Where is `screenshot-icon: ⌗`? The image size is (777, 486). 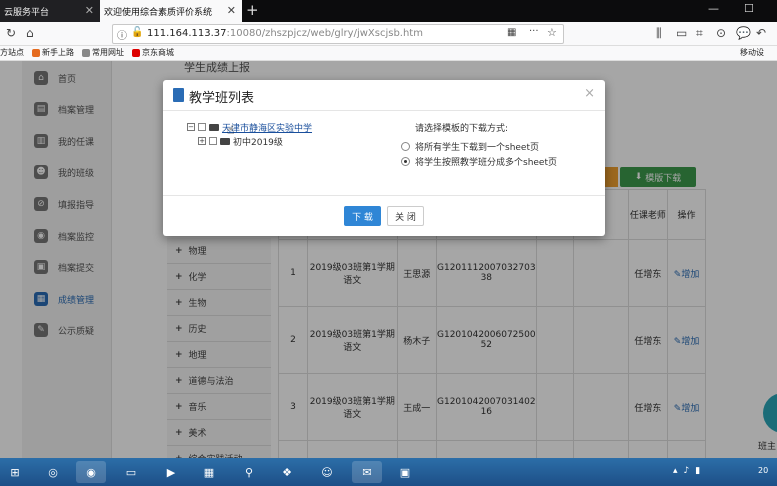 screenshot-icon: ⌗ is located at coordinates (699, 33).